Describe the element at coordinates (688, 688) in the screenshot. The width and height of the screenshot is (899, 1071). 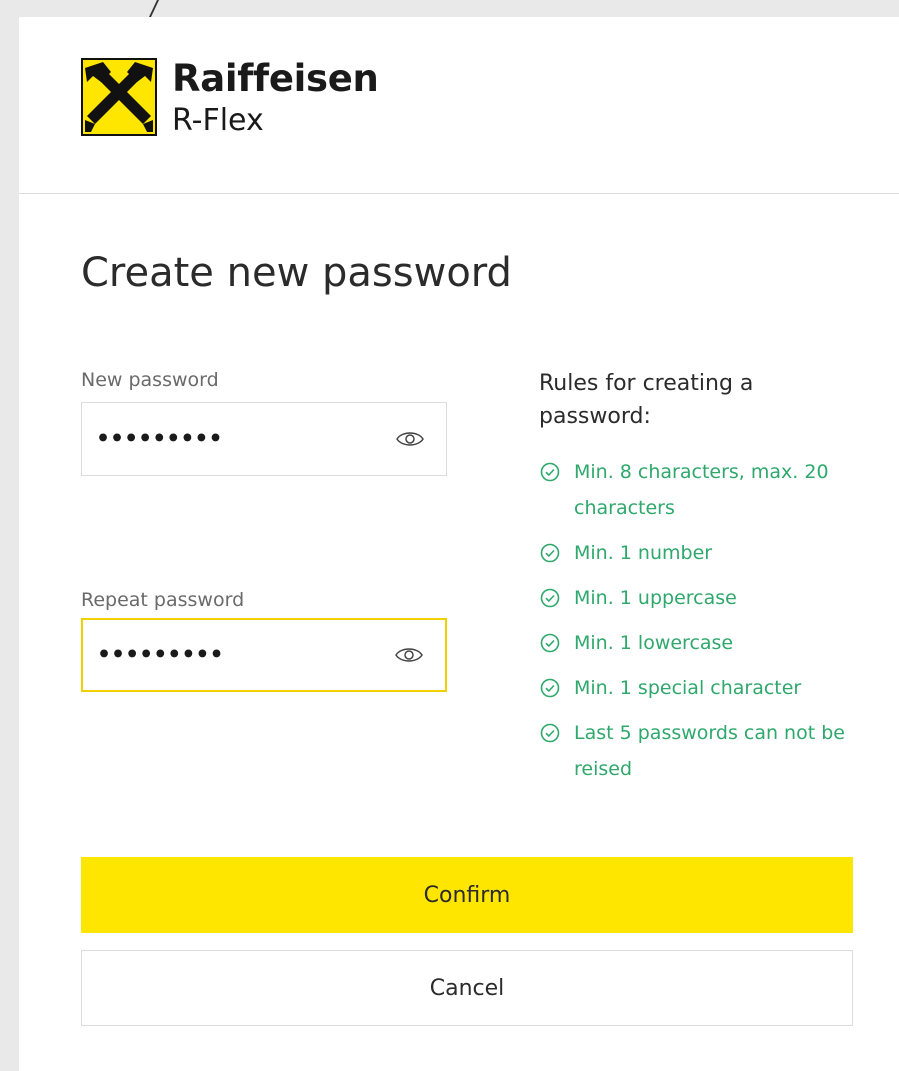
I see `rule-text: Min. 1 special character` at that location.